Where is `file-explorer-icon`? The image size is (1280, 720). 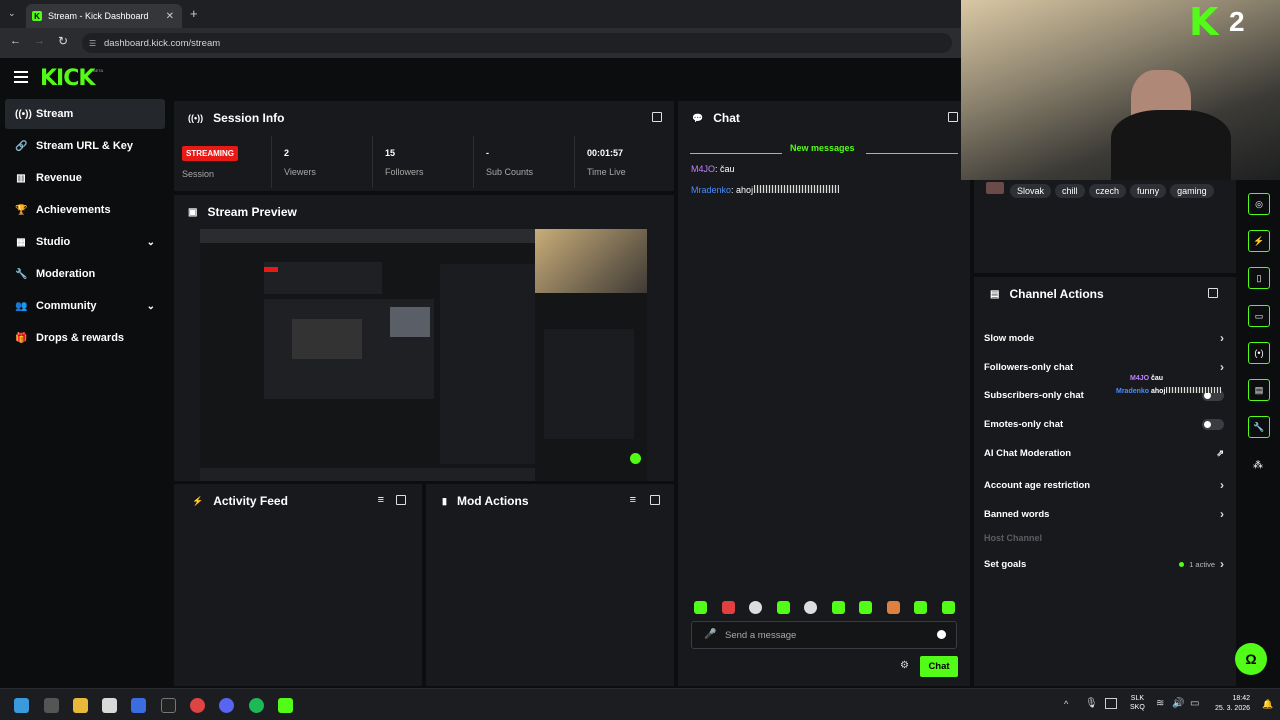
file-explorer-icon is located at coordinates (80, 705).